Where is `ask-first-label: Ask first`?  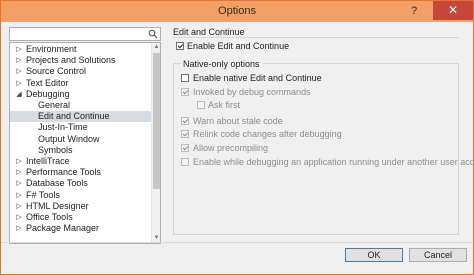
ask-first-label: Ask first is located at coordinates (224, 105).